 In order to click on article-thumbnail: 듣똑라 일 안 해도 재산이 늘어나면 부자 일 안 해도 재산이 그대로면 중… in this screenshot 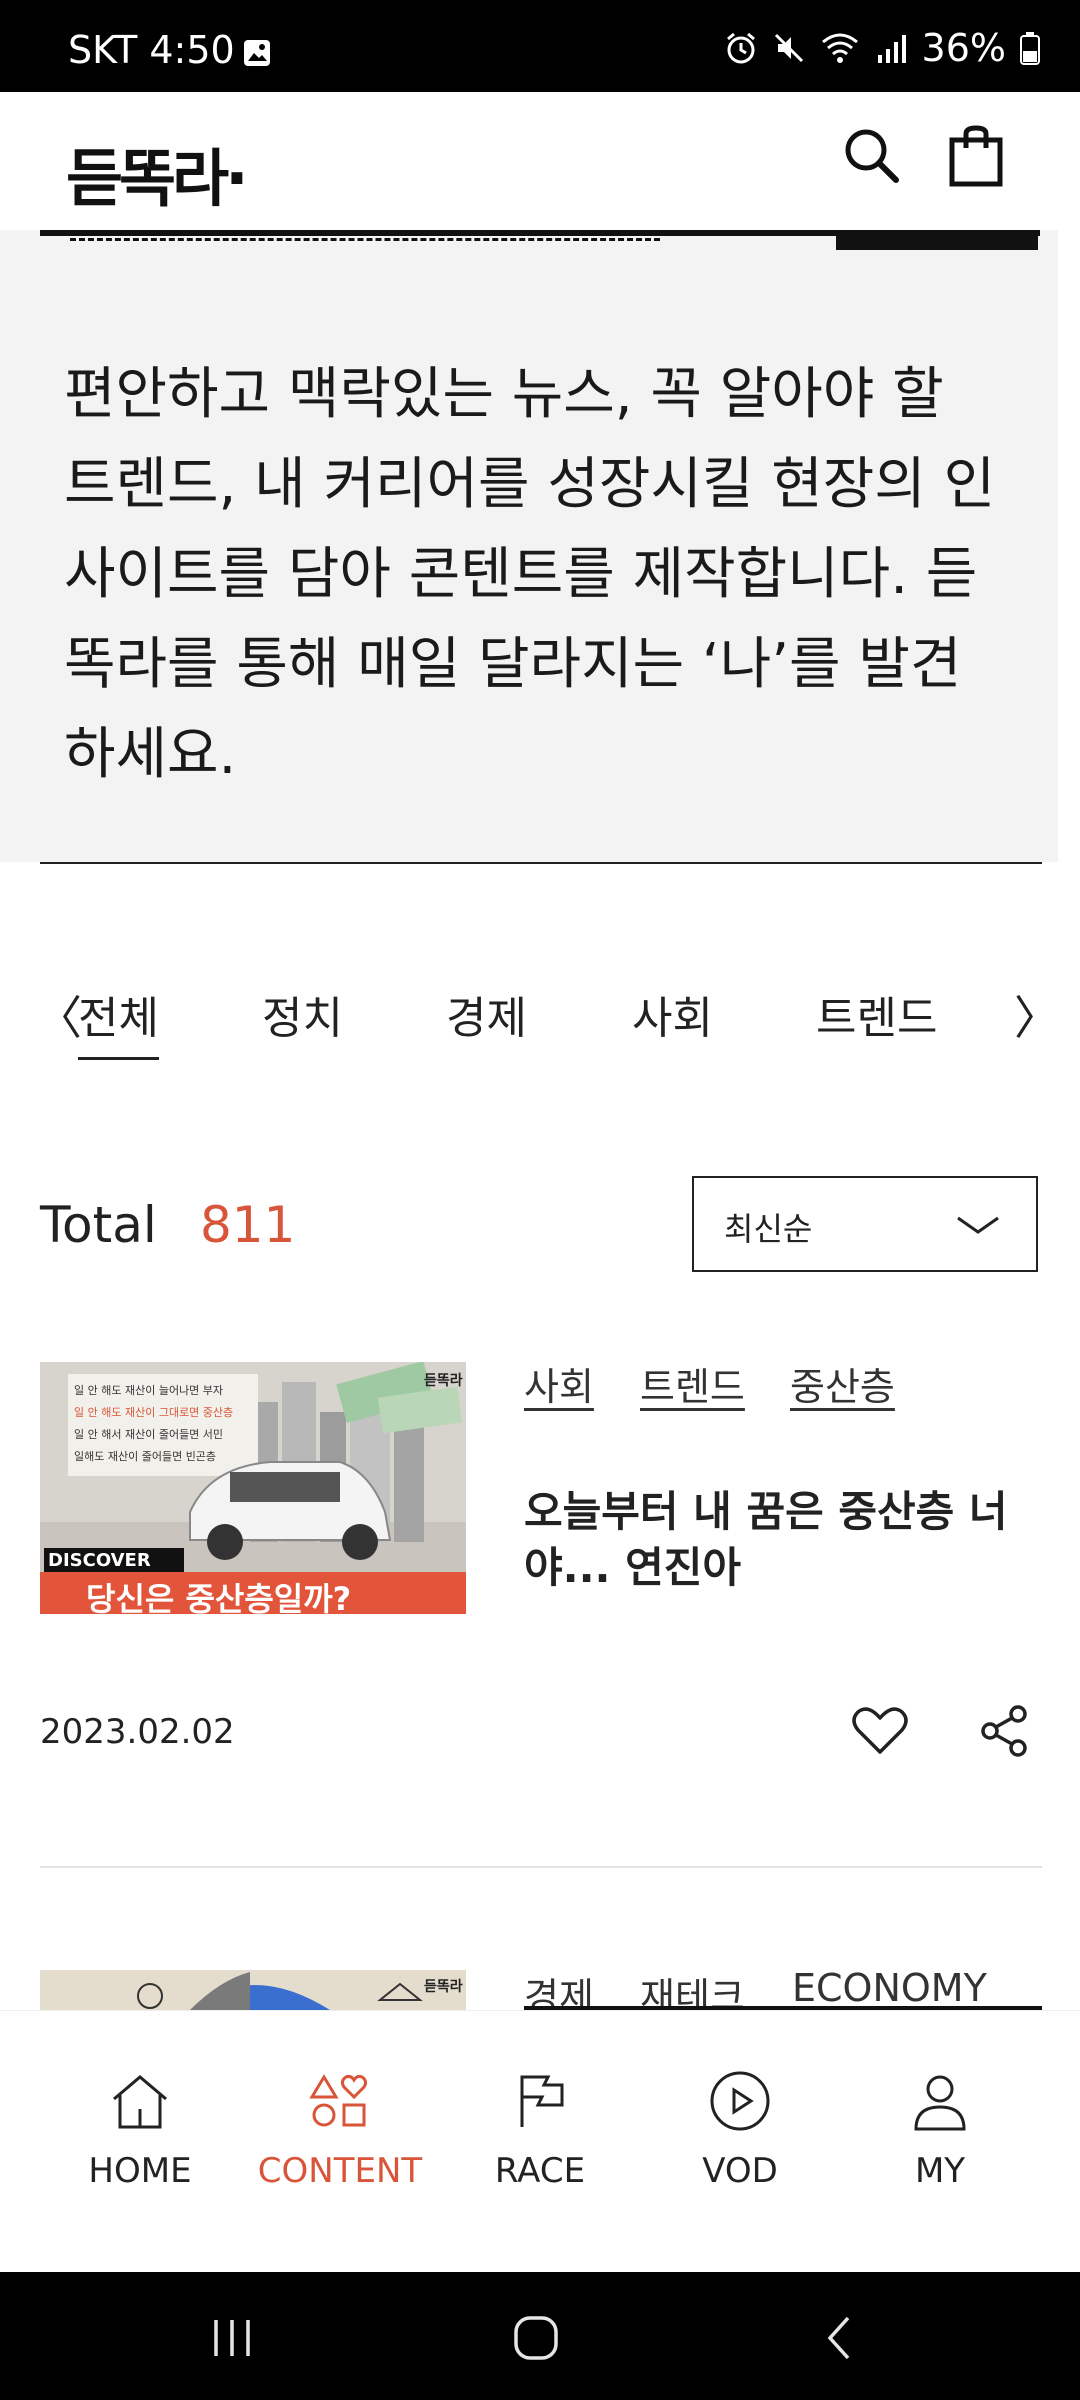, I will do `click(253, 1488)`.